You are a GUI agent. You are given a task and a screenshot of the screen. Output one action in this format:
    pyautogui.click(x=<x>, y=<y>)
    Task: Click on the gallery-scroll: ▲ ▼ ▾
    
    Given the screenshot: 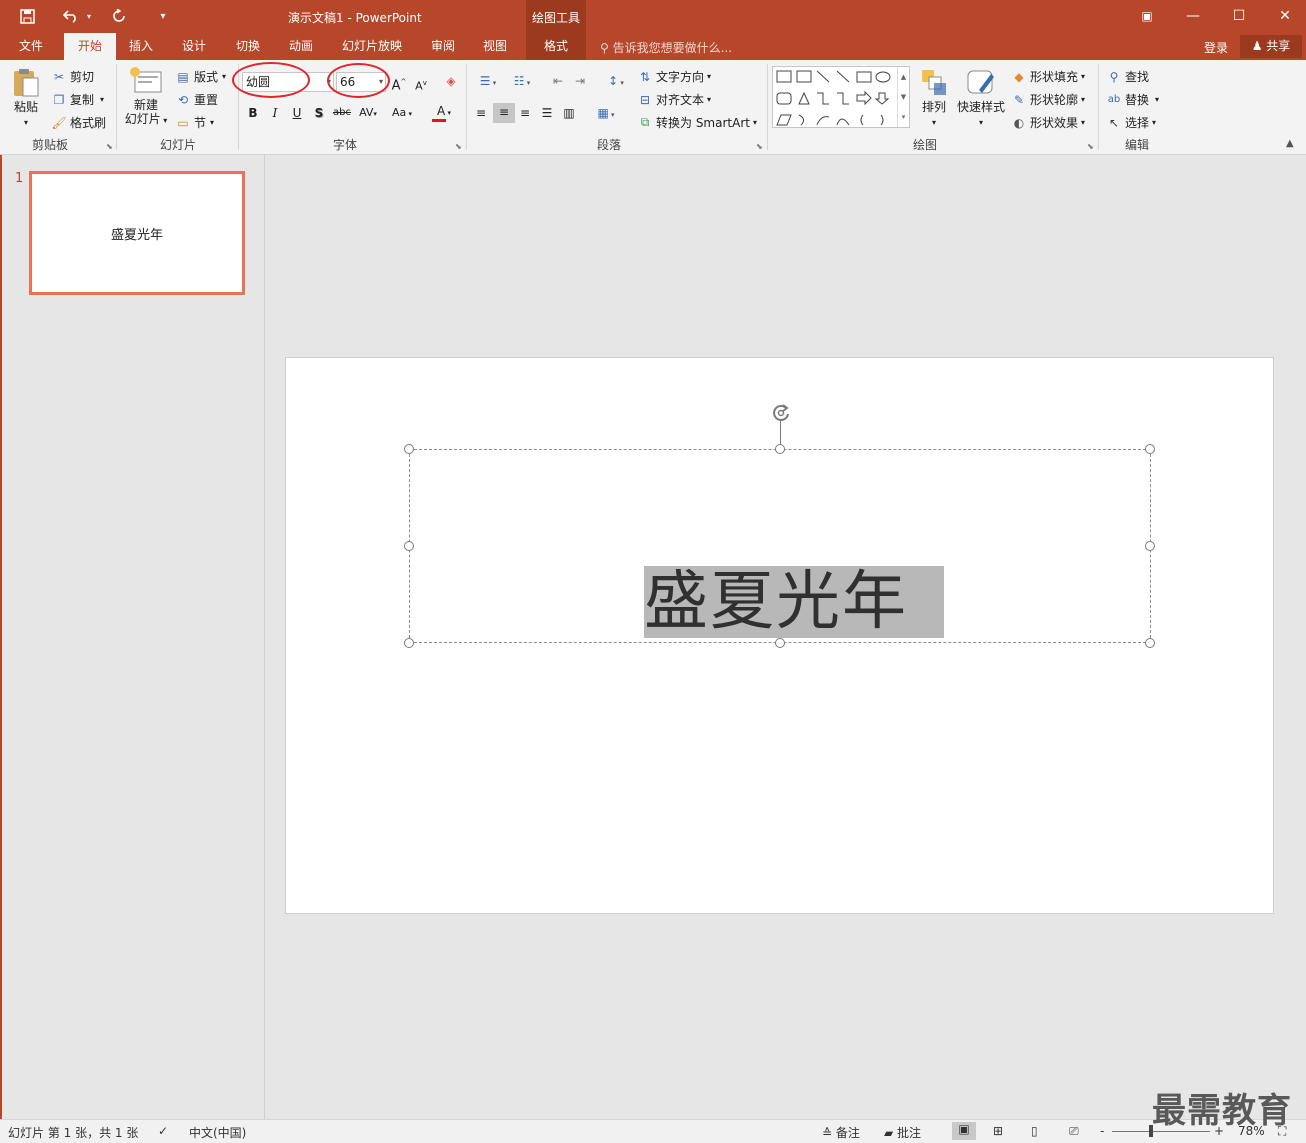 What is the action you would take?
    pyautogui.click(x=903, y=97)
    